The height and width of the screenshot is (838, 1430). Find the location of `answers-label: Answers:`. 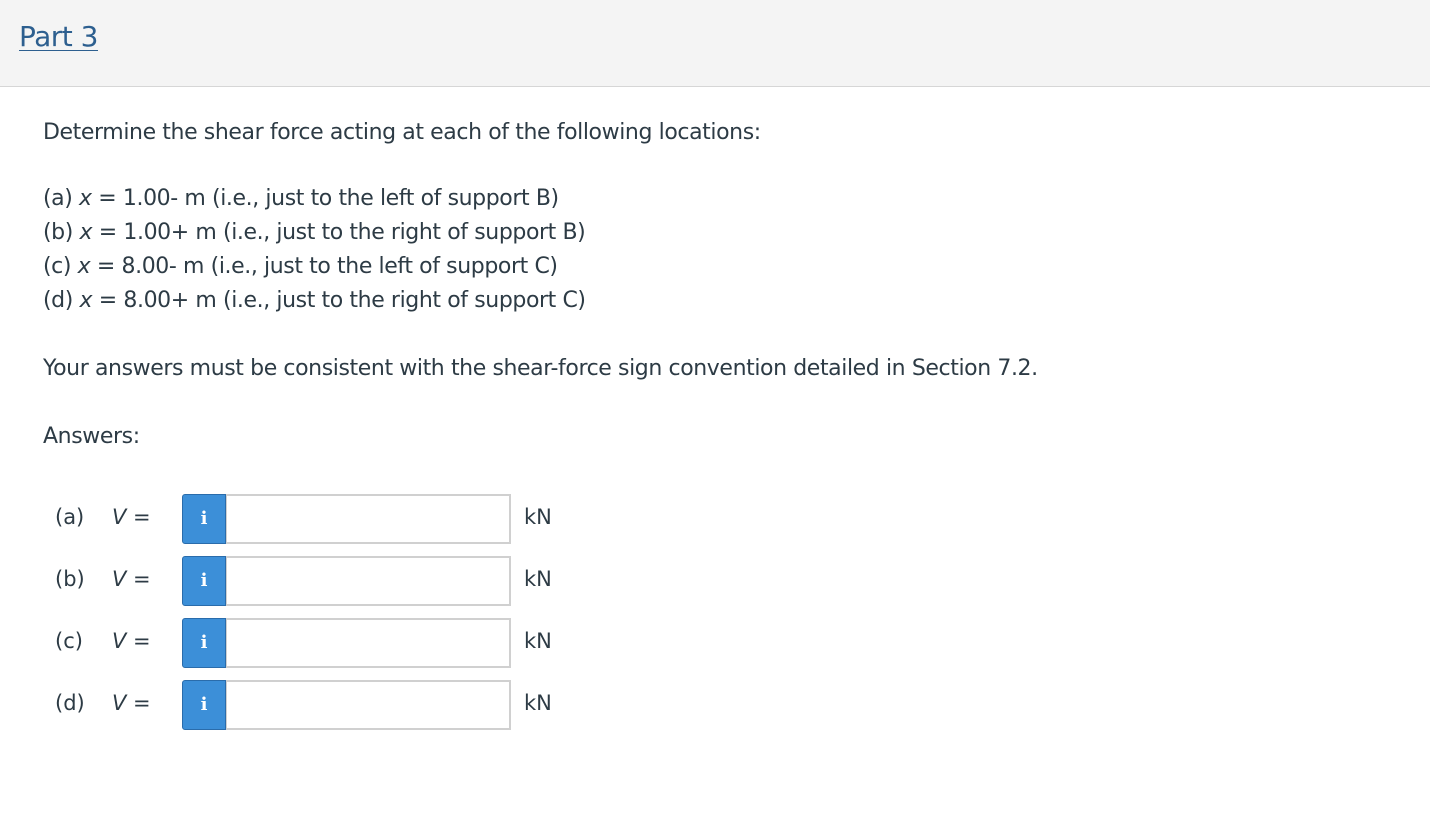

answers-label: Answers: is located at coordinates (91, 436).